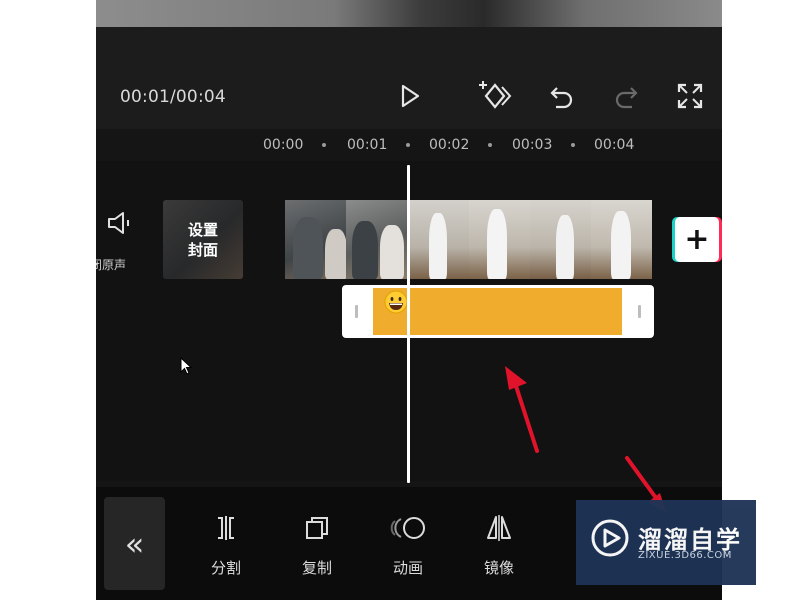 The width and height of the screenshot is (800, 600). I want to click on copy-label: 复制, so click(316, 568).